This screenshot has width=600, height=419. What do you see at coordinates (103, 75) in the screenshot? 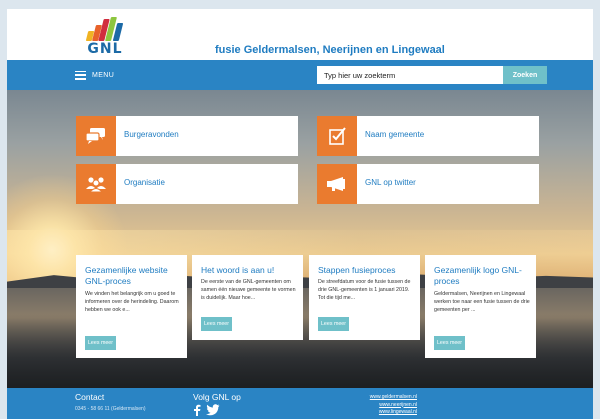
I see `menu-label: MENU` at bounding box center [103, 75].